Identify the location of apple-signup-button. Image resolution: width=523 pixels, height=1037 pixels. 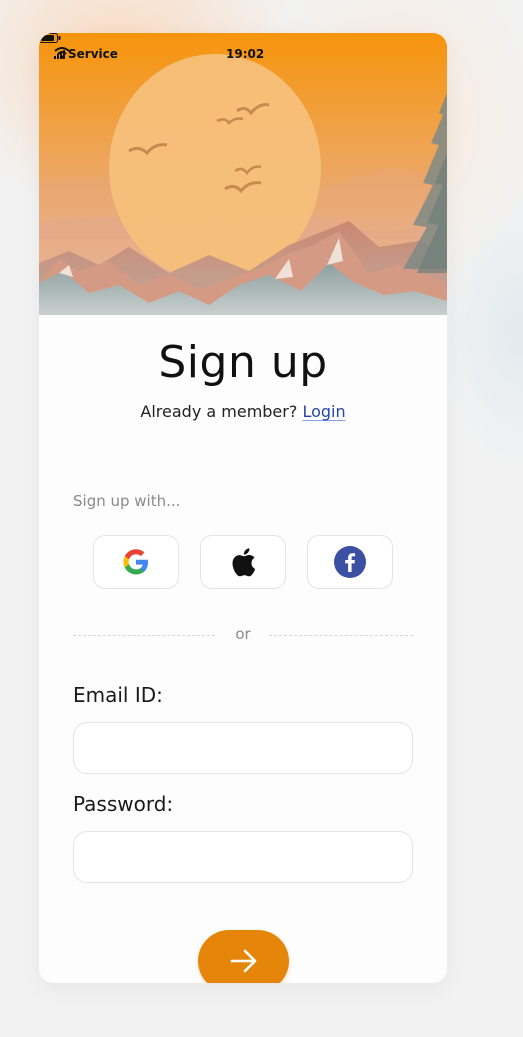
(243, 562).